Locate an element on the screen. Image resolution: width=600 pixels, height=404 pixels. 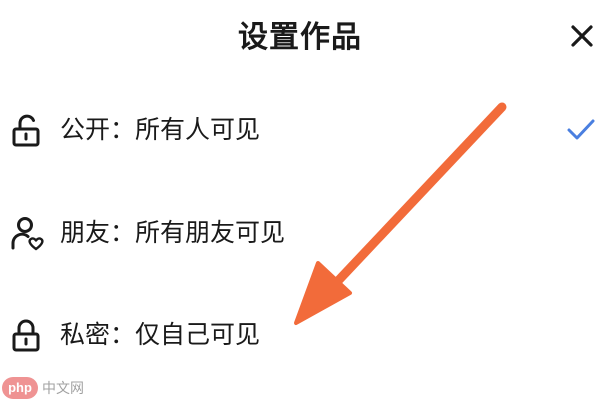
friend-heart-icon is located at coordinates (27, 234).